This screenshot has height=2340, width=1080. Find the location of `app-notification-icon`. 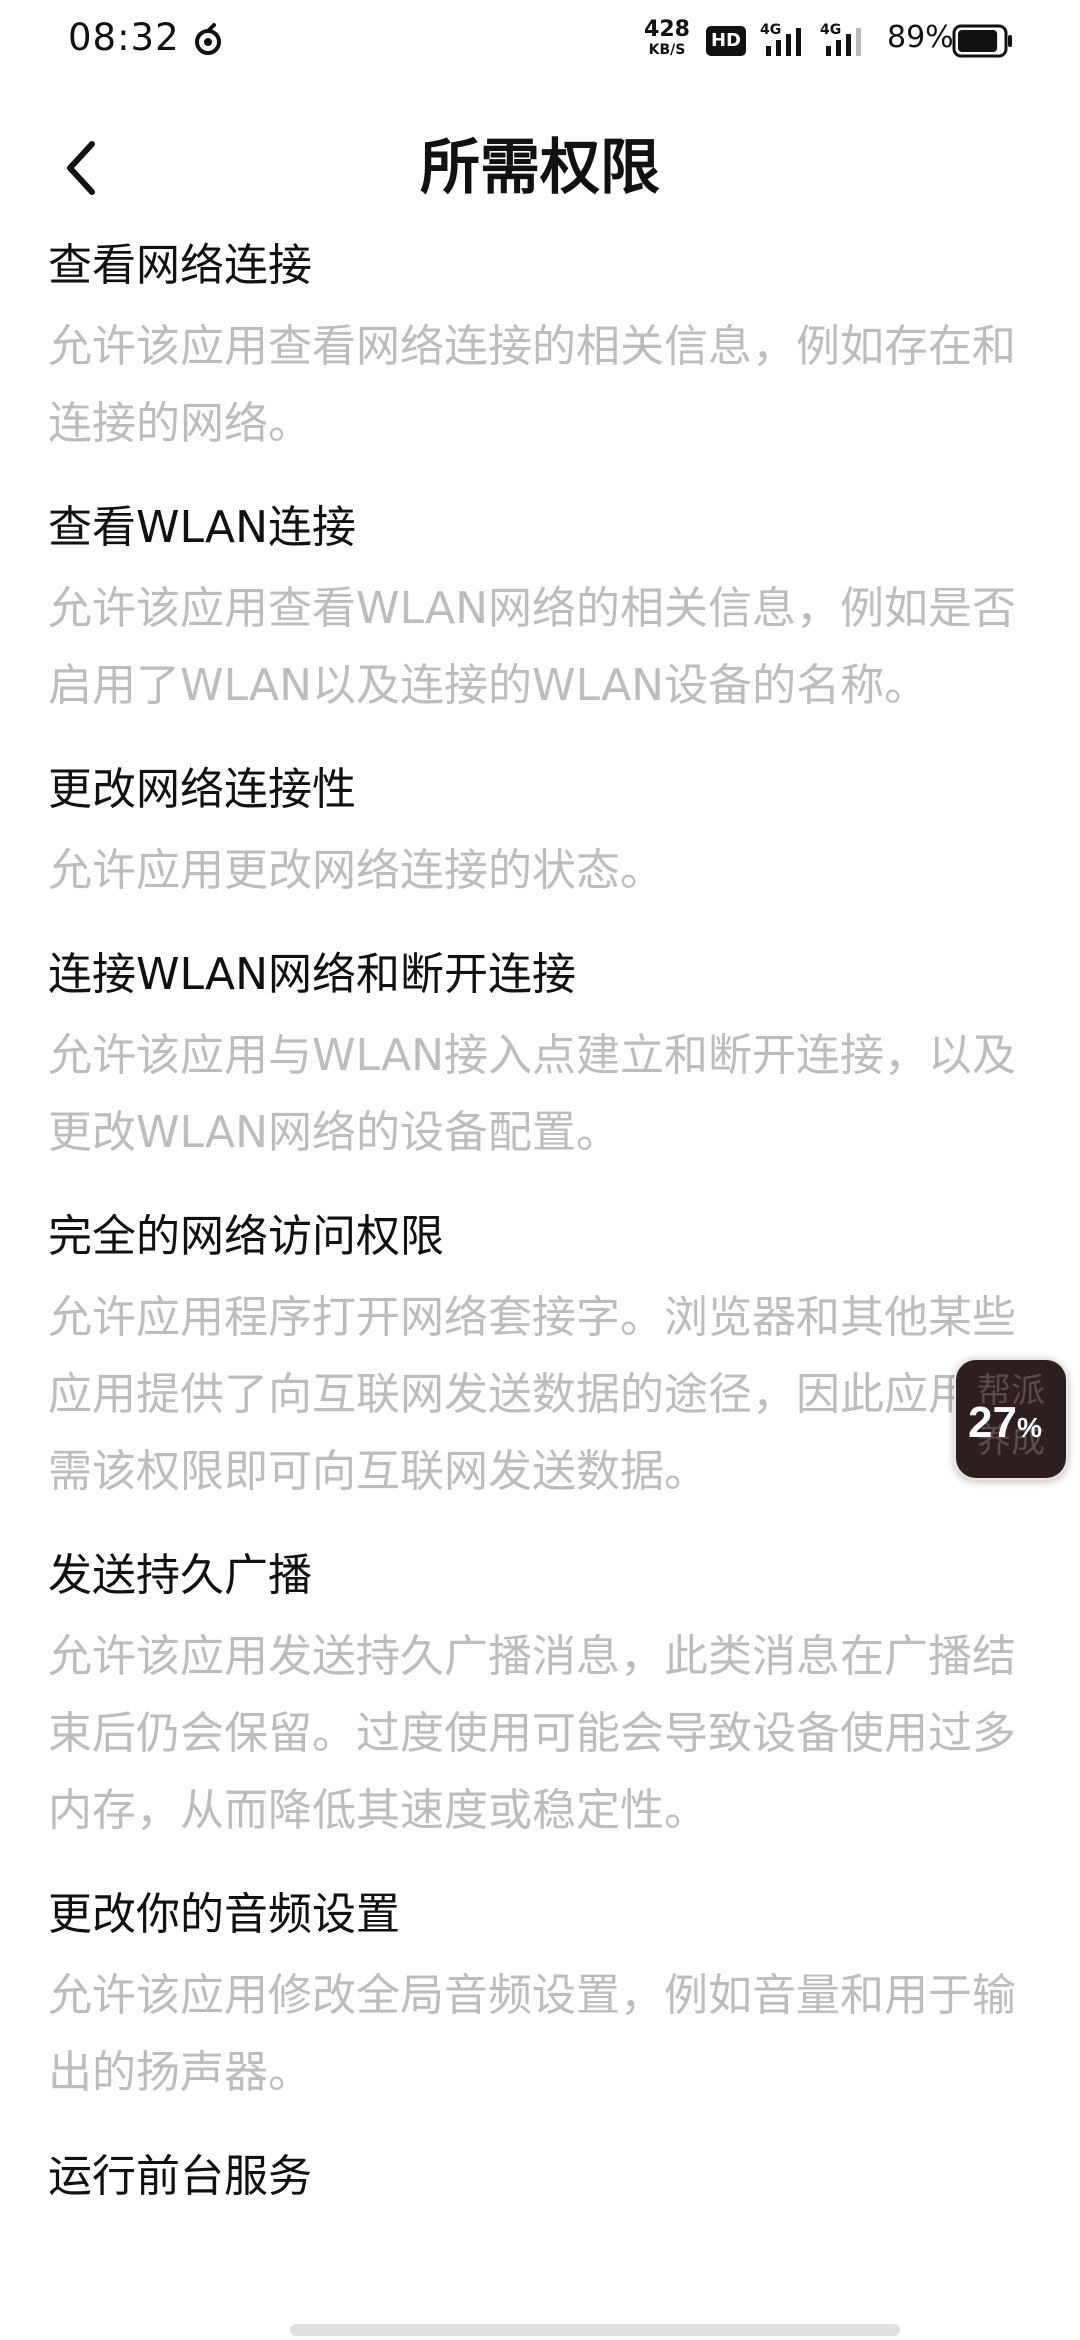

app-notification-icon is located at coordinates (208, 40).